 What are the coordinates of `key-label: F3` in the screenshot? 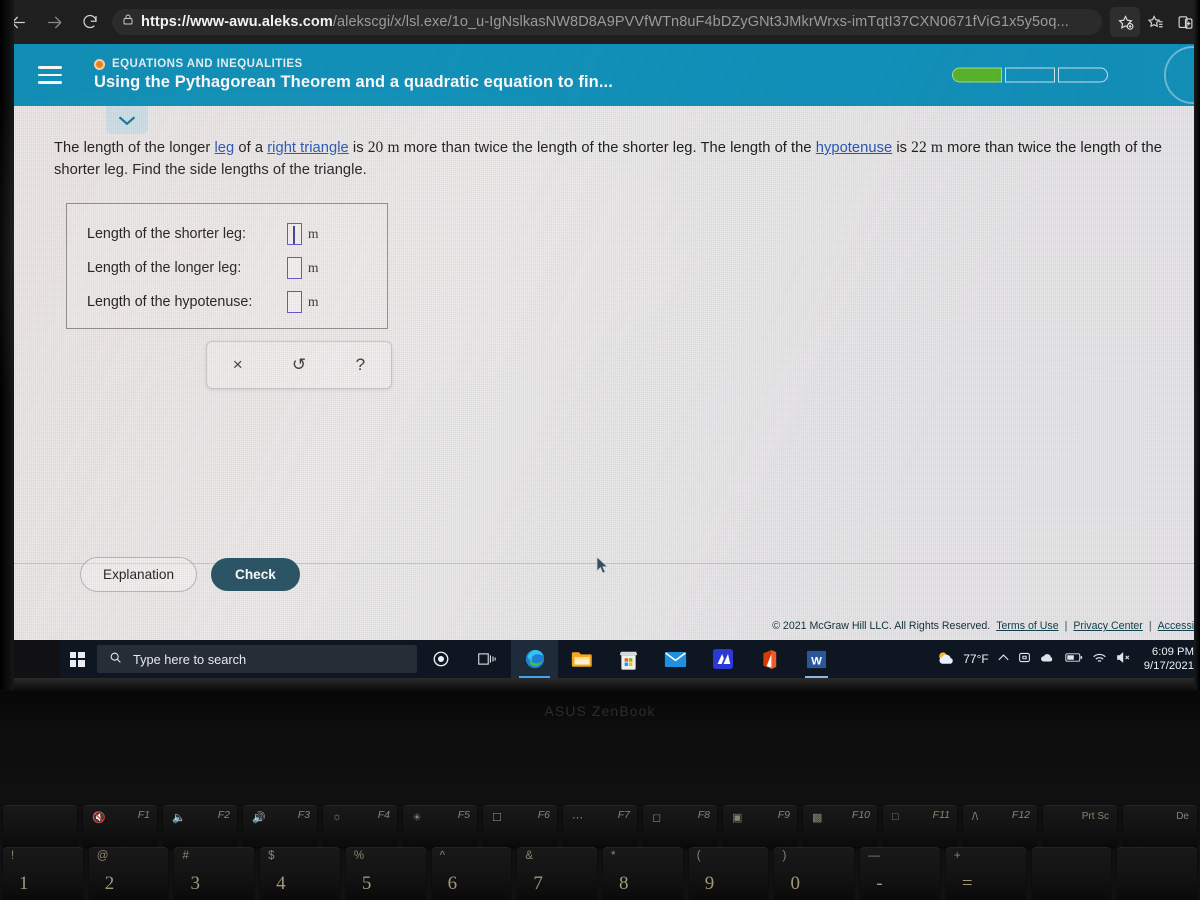 It's located at (303, 815).